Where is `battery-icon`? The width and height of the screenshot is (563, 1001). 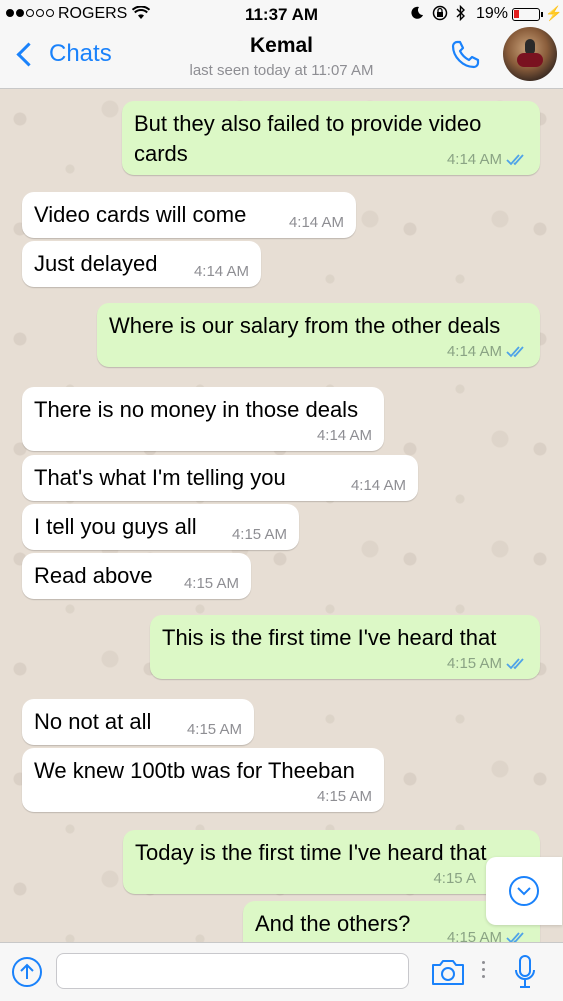 battery-icon is located at coordinates (527, 14).